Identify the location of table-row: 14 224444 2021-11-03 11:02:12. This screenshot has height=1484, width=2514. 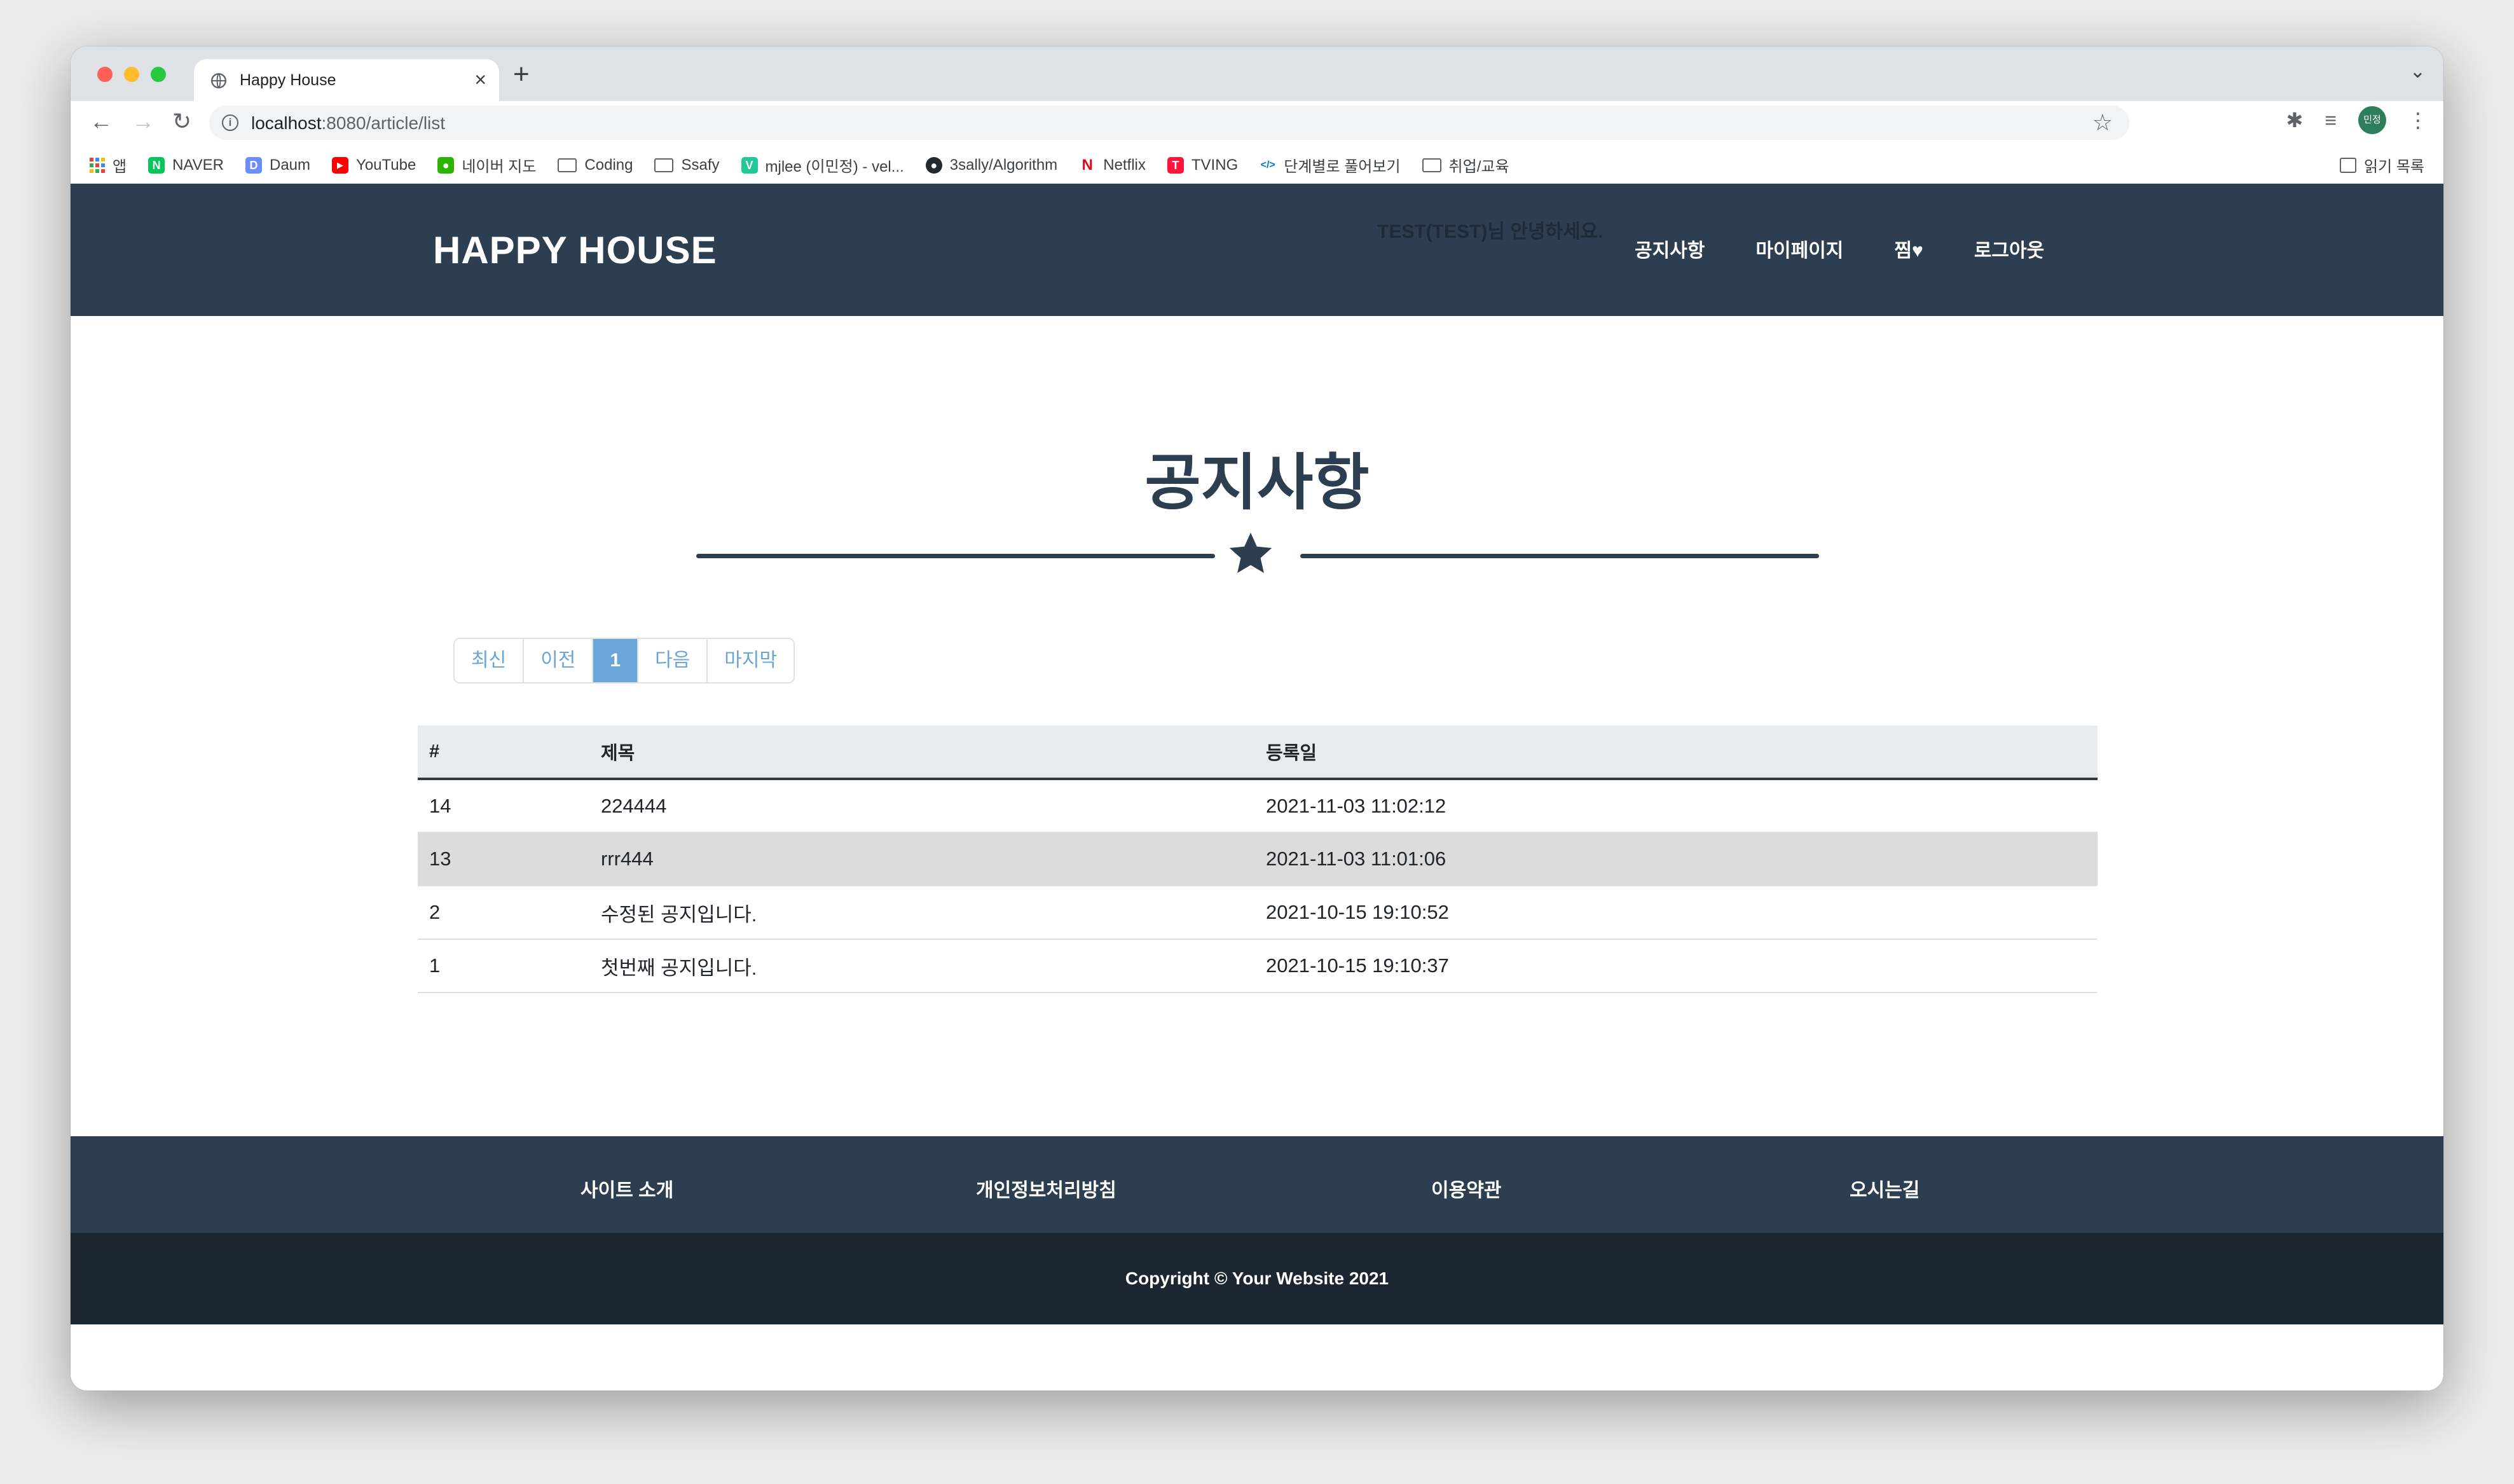
(1258, 806).